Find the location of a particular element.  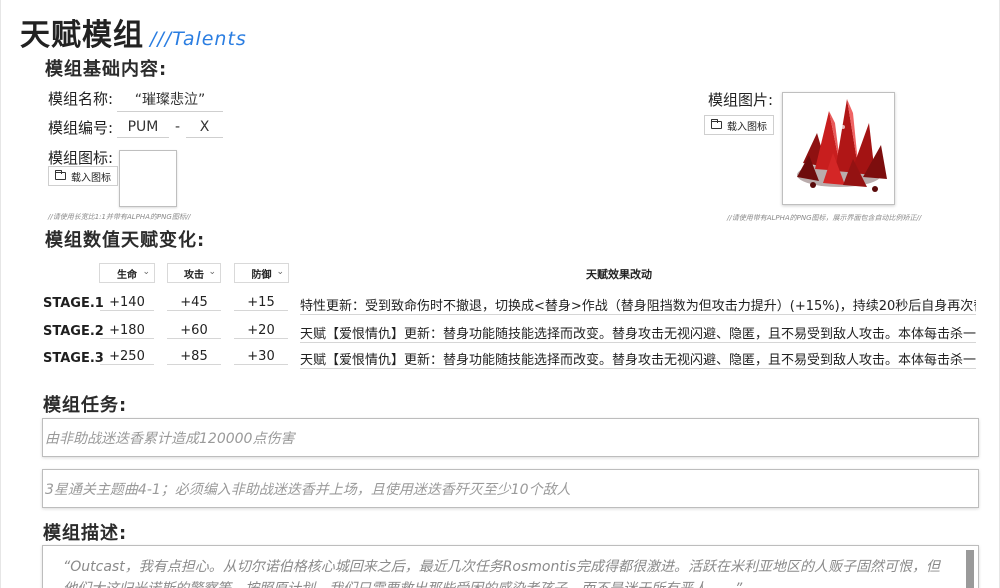

load-icon-button: 载入图标 is located at coordinates (83, 176).